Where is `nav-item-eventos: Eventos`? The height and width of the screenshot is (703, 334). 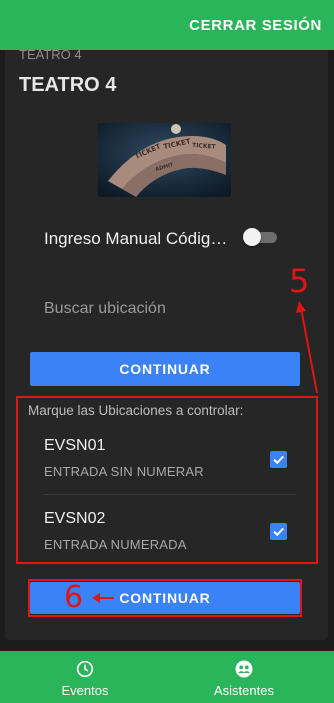 nav-item-eventos: Eventos is located at coordinates (85, 677).